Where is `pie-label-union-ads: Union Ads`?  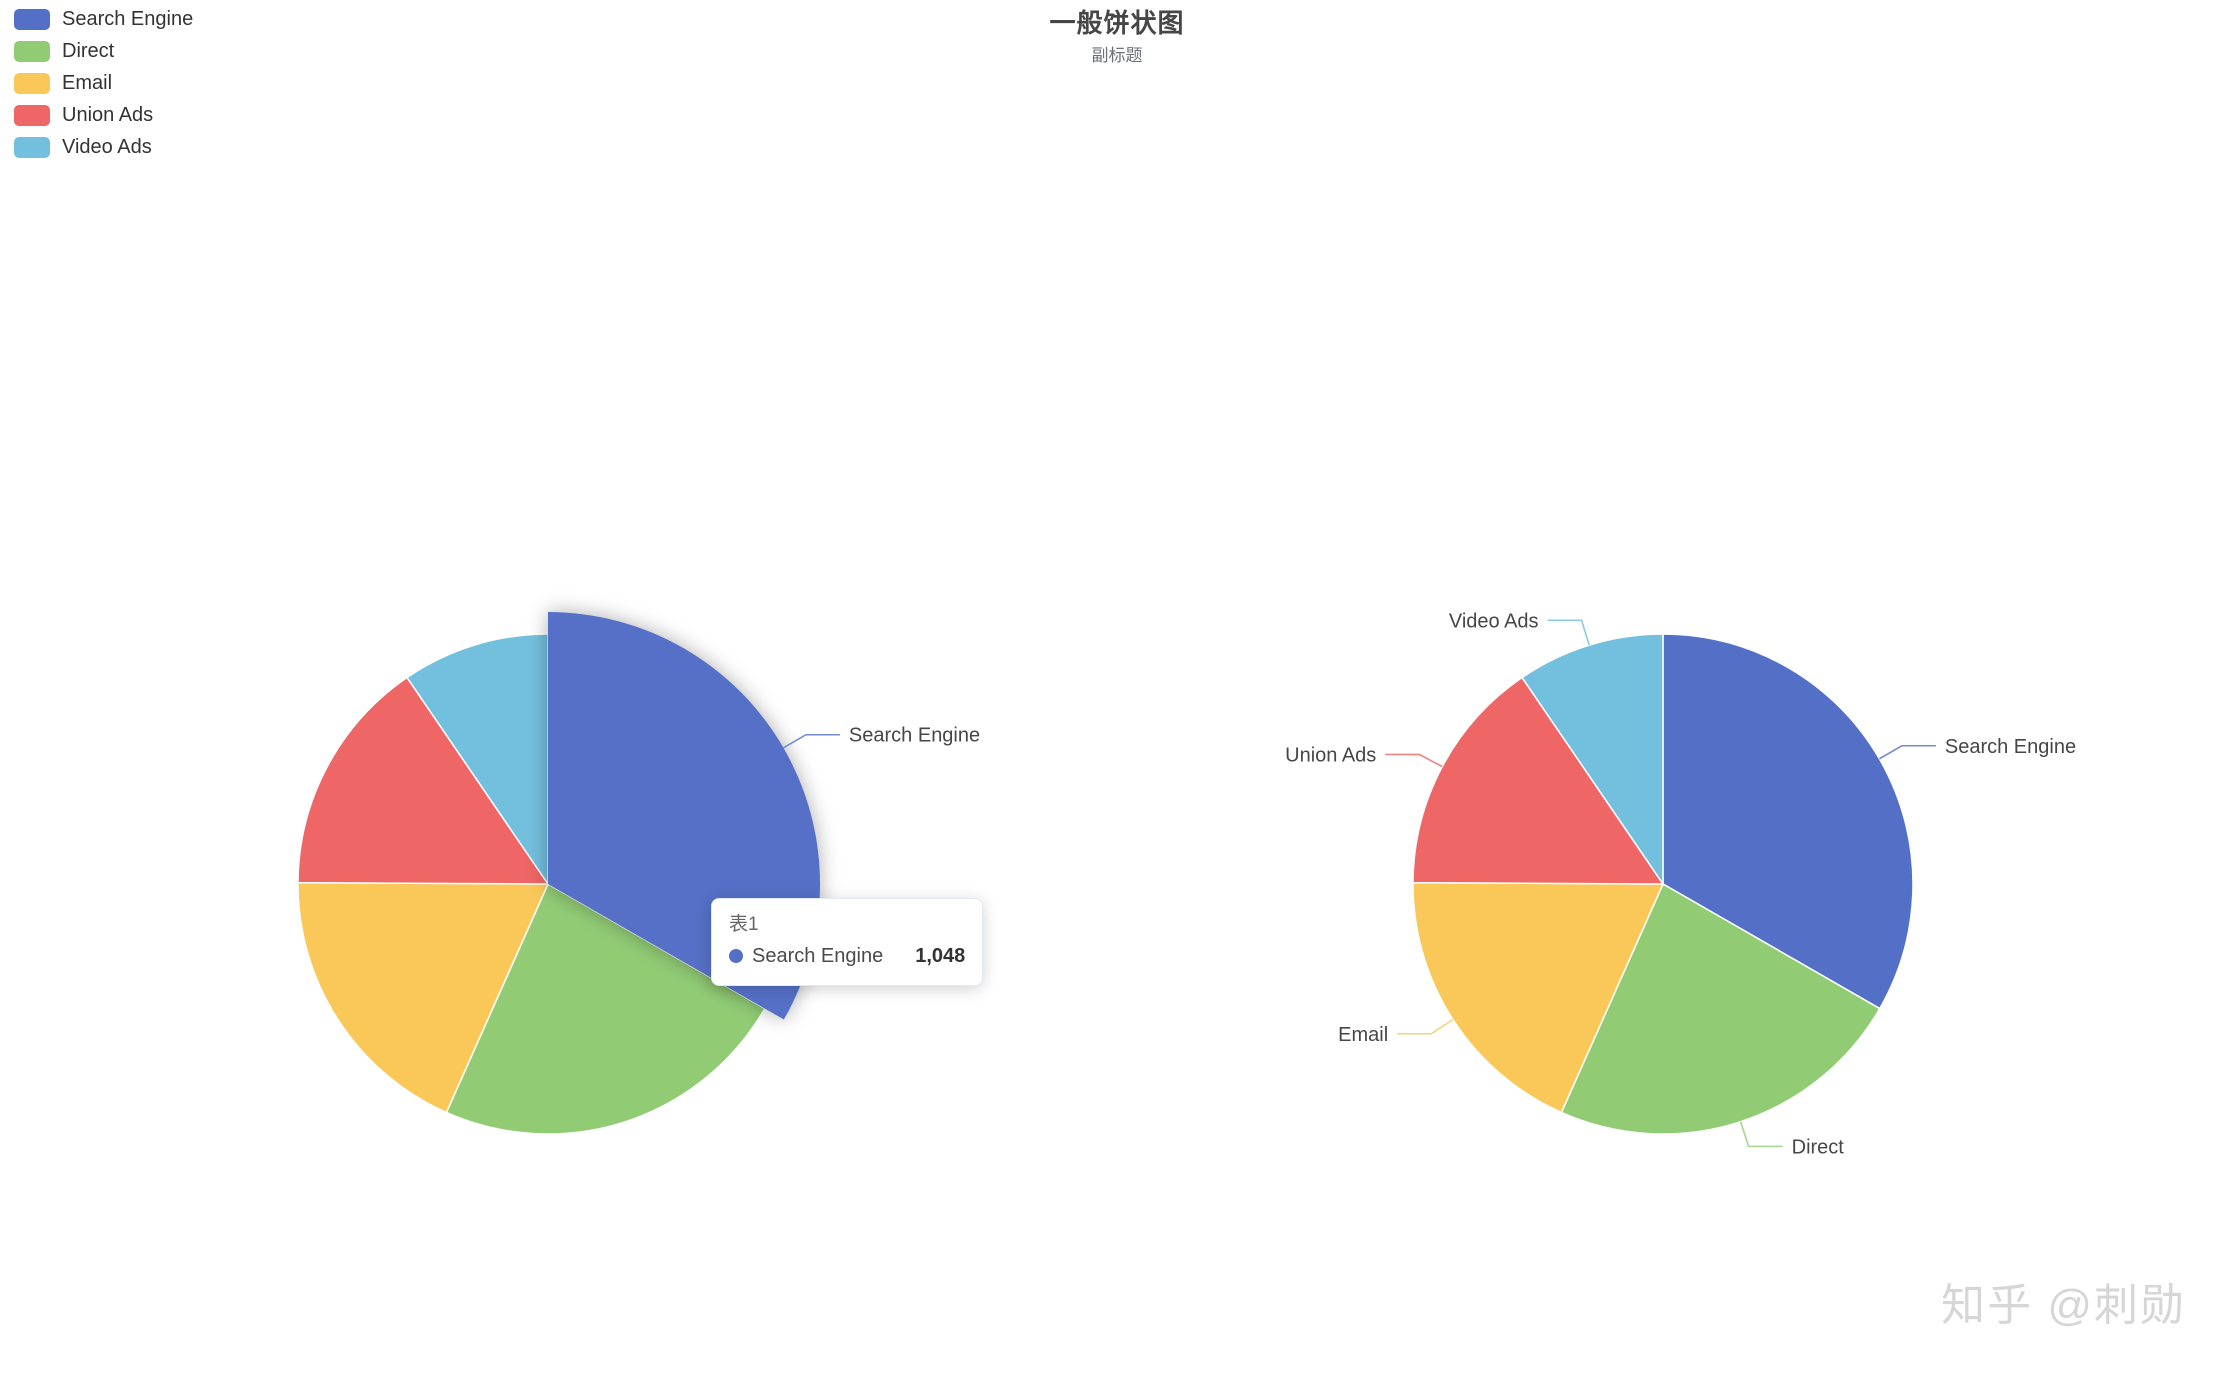 pie-label-union-ads: Union Ads is located at coordinates (1330, 755).